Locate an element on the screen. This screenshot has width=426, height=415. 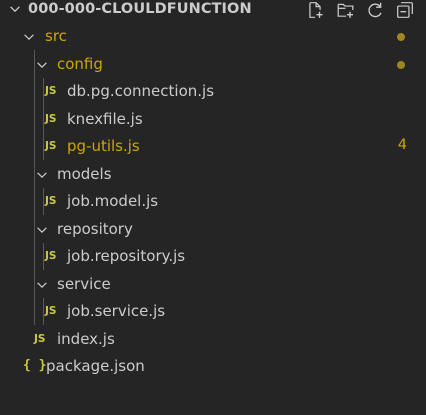
file-label: package.json is located at coordinates (95, 366).